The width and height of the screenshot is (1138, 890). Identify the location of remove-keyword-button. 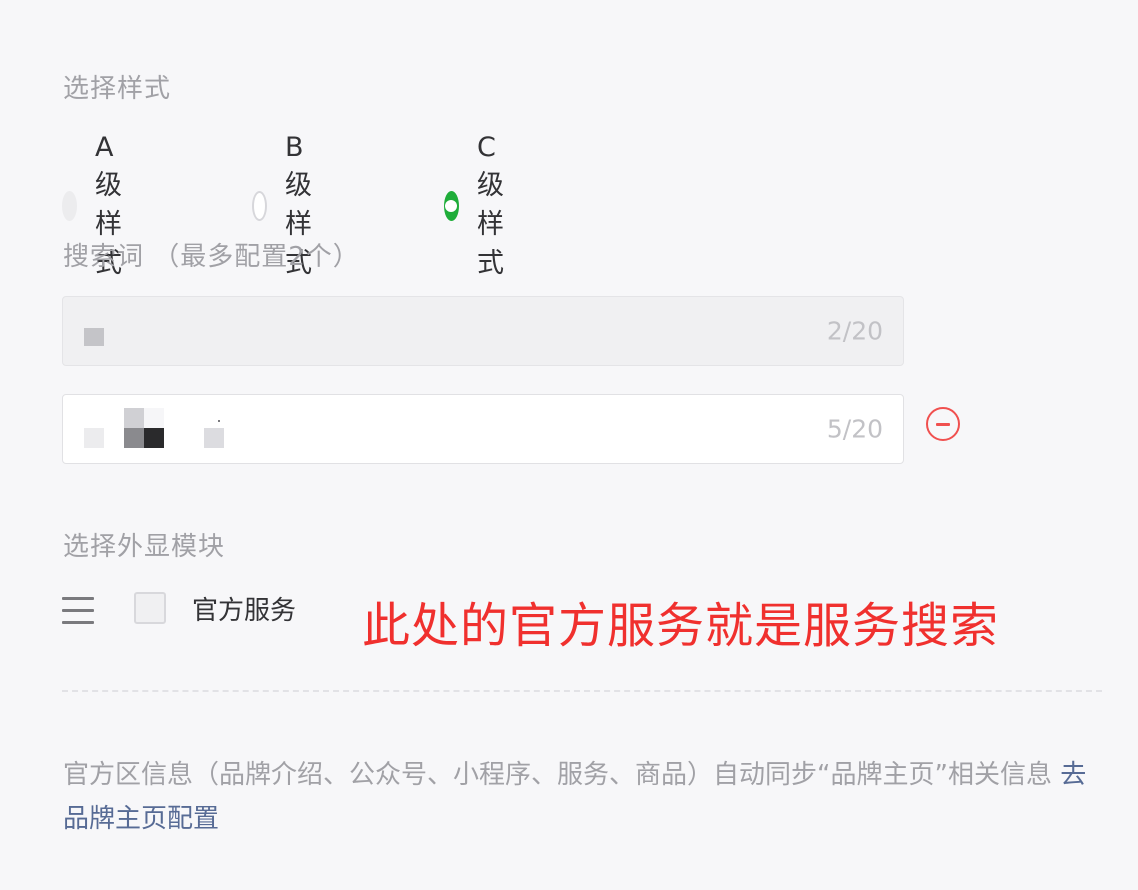
(943, 424).